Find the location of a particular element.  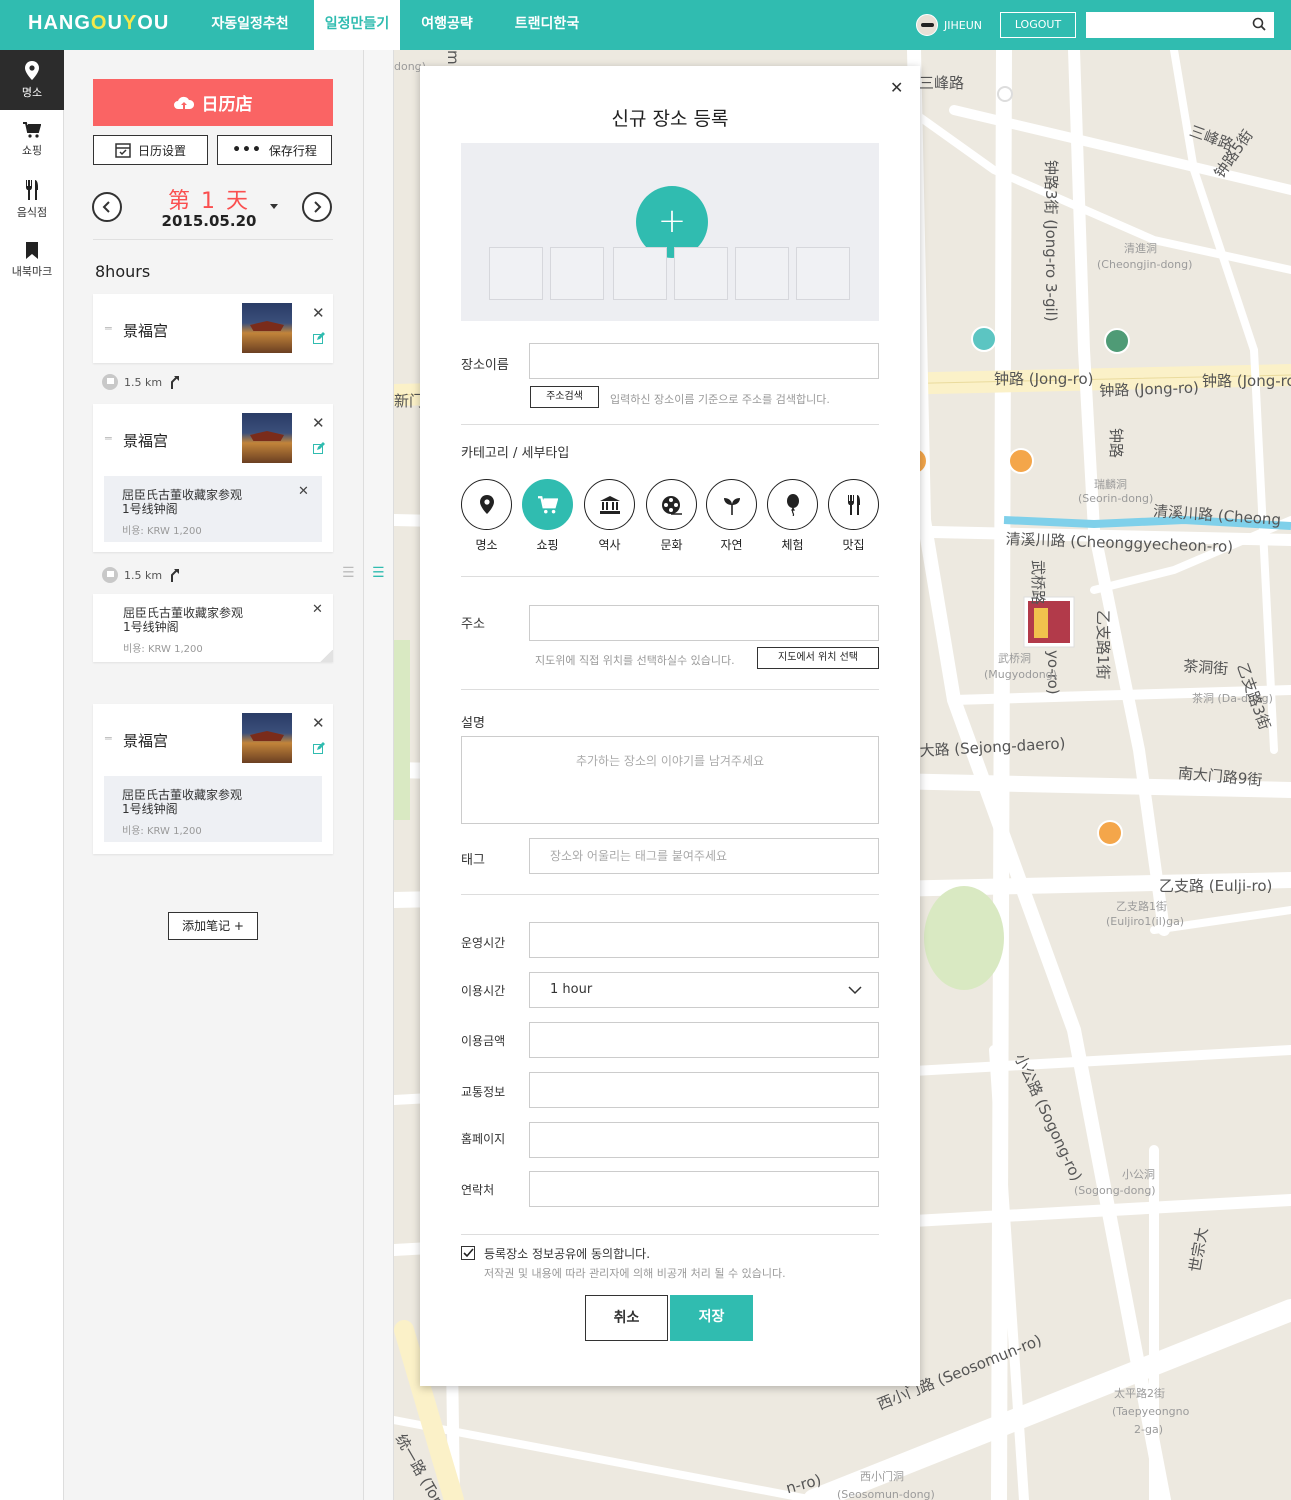

close-icon: ✕ is located at coordinates (896, 87).